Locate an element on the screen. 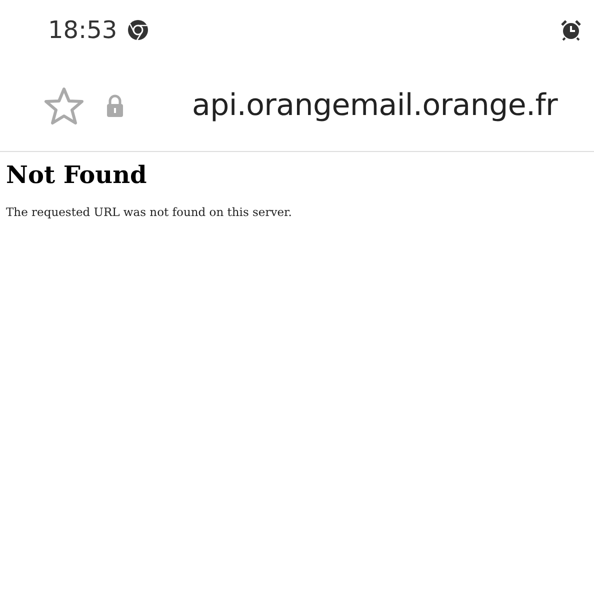  browser-icon is located at coordinates (138, 30).